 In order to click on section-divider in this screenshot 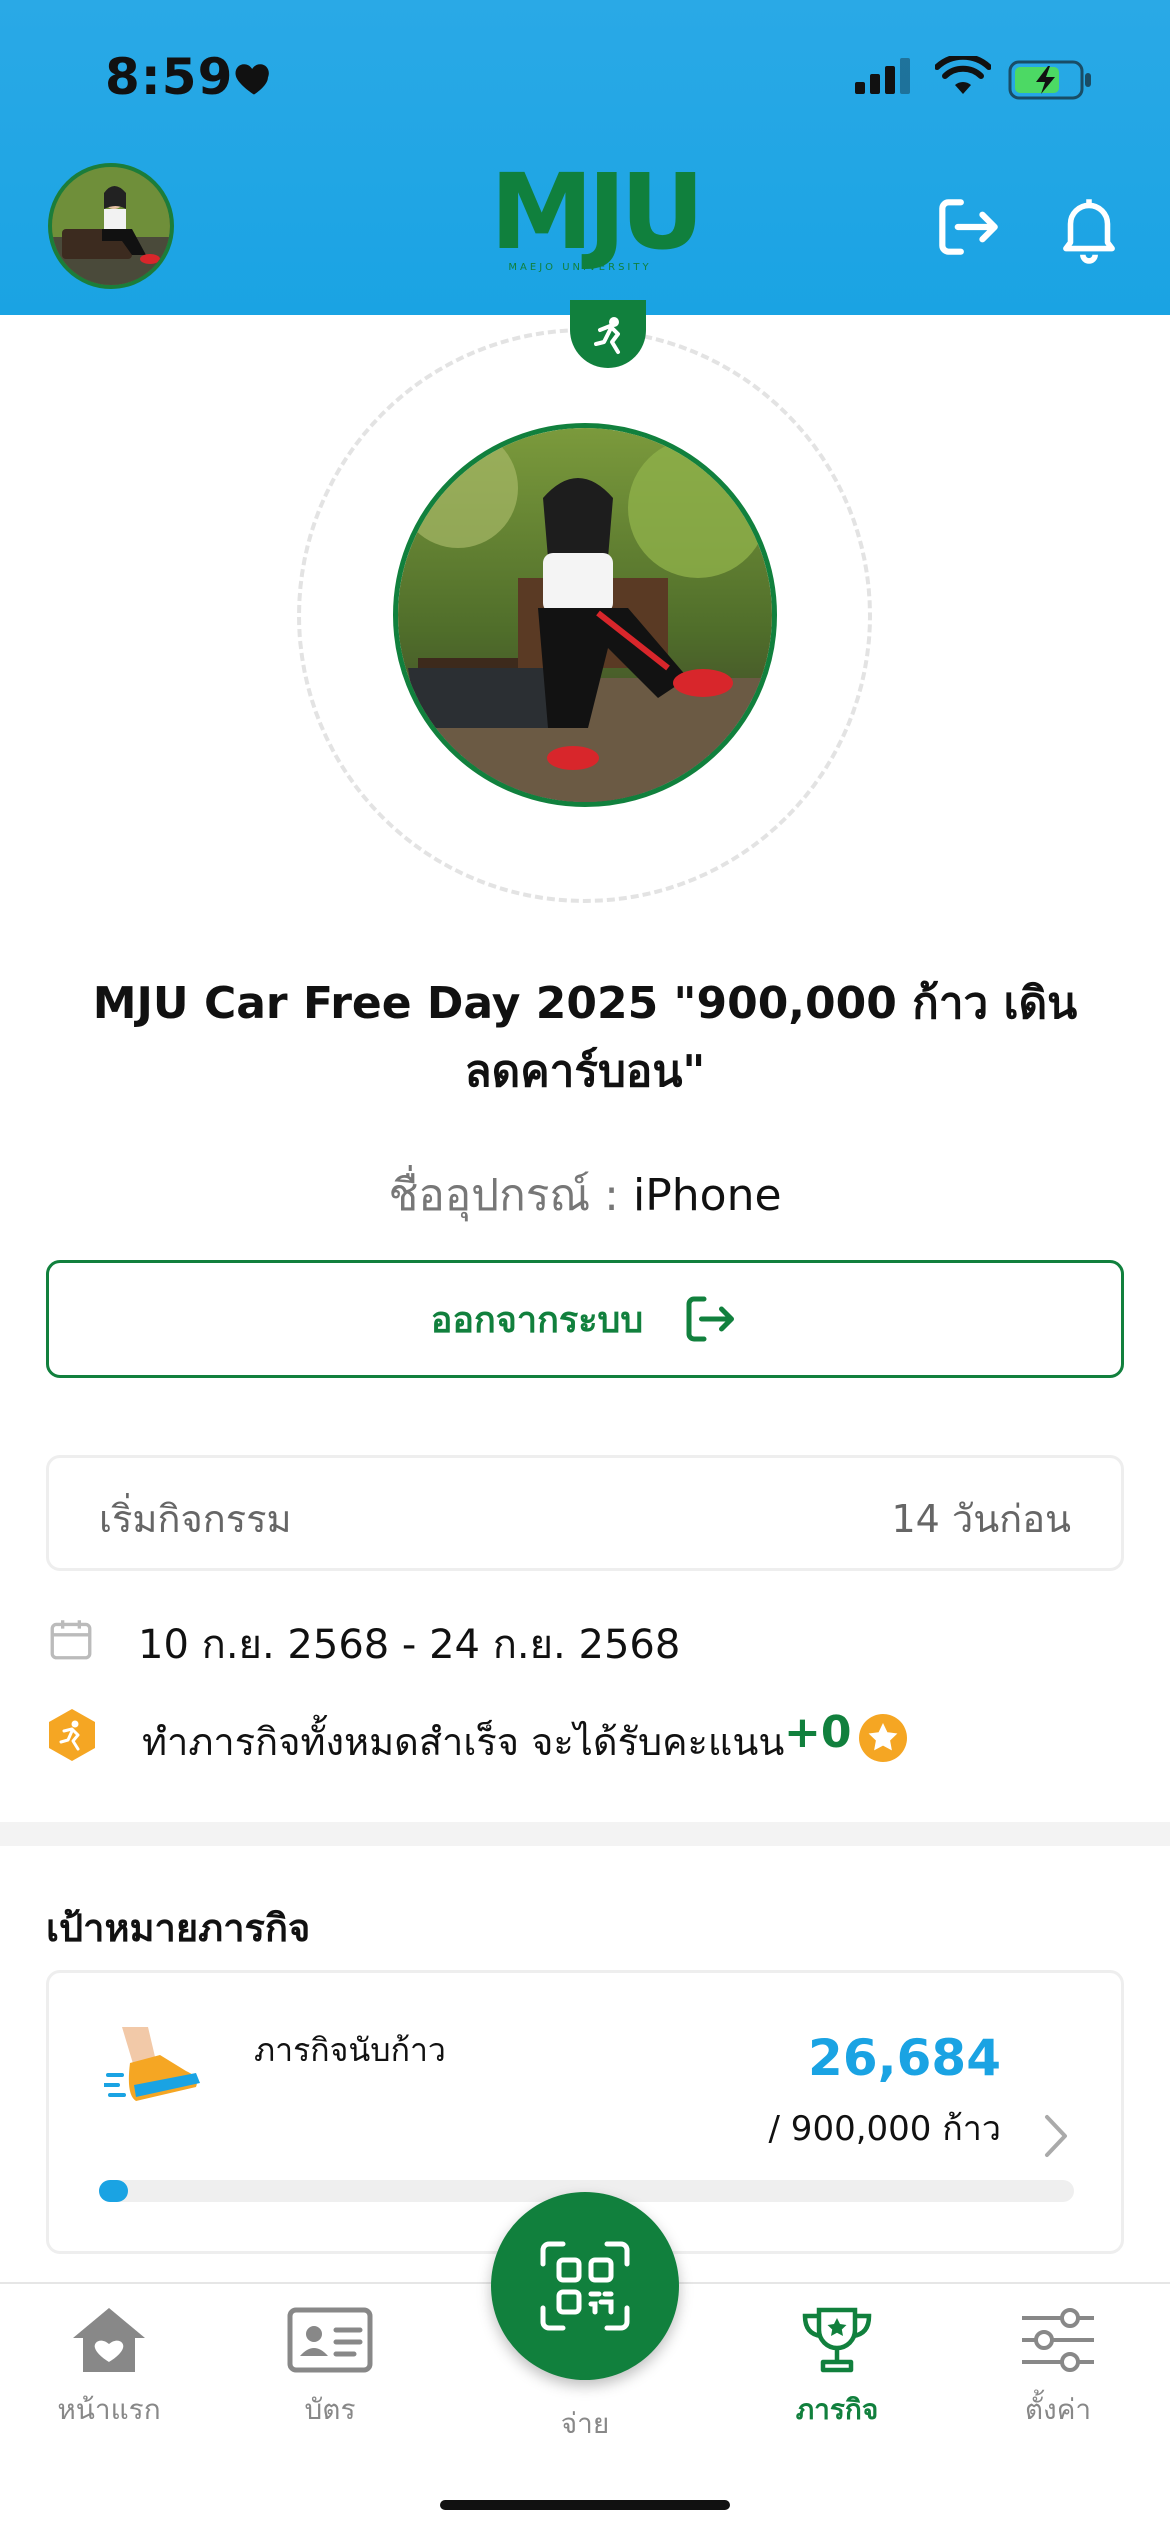, I will do `click(585, 1834)`.